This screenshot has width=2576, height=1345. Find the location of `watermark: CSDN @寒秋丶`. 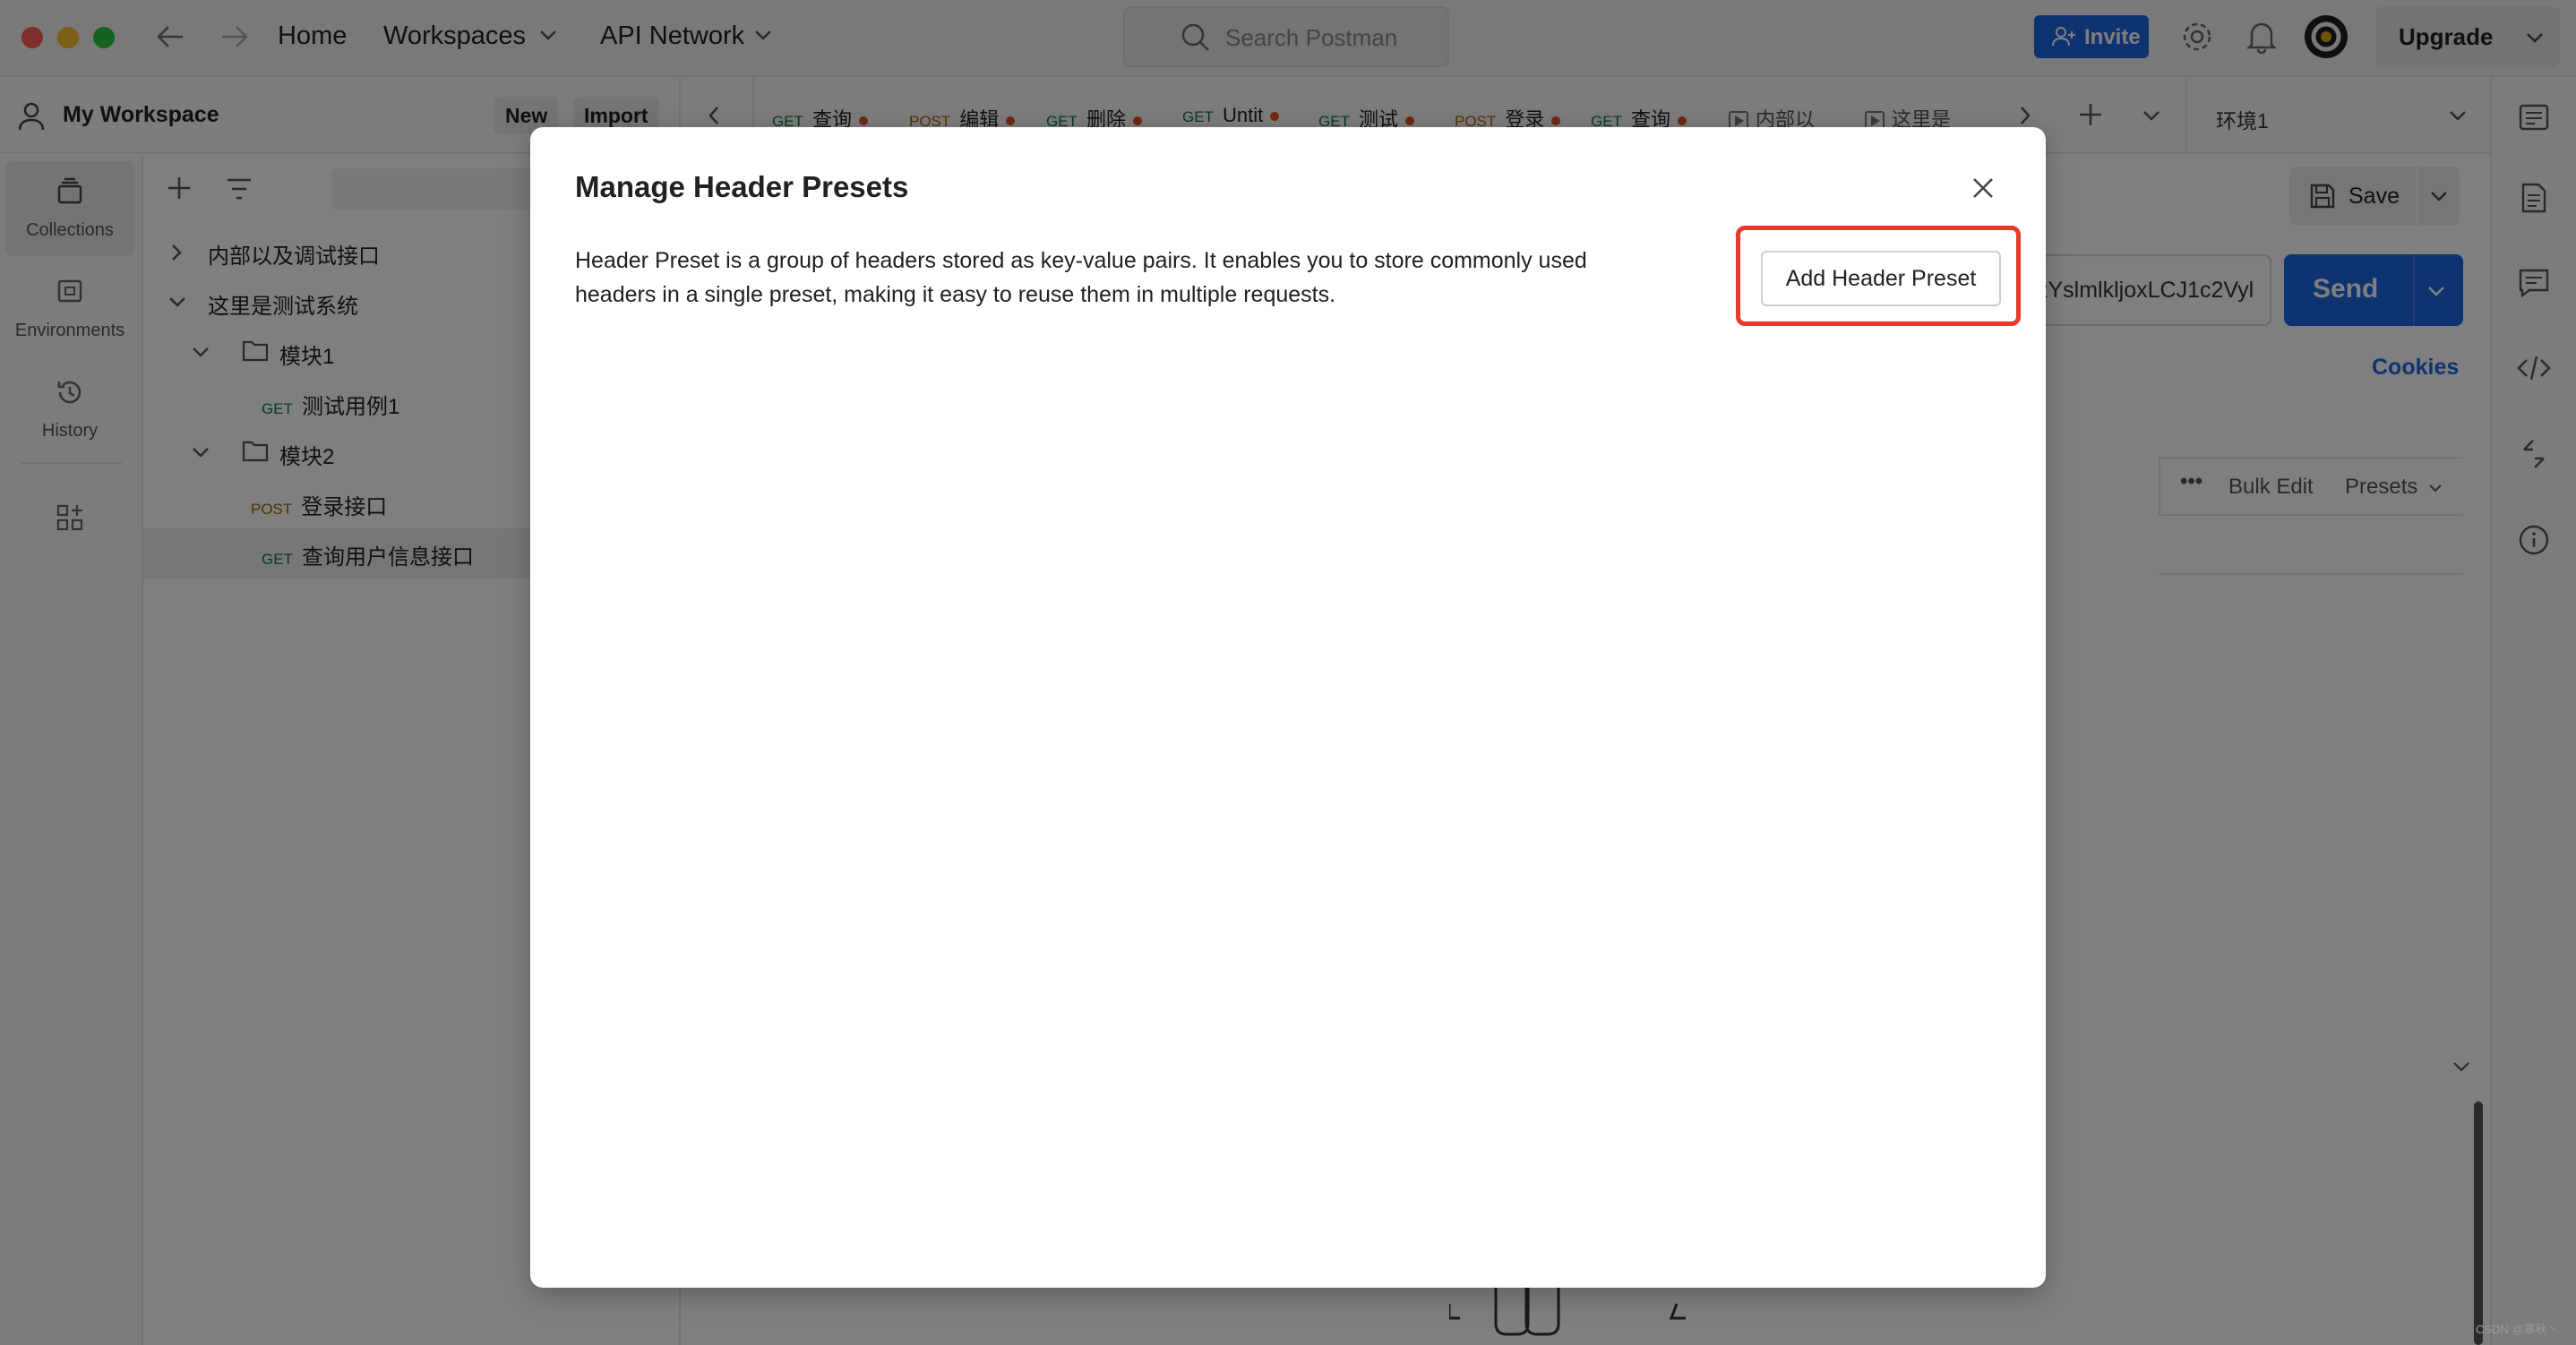

watermark: CSDN @寒秋丶 is located at coordinates (2517, 1329).